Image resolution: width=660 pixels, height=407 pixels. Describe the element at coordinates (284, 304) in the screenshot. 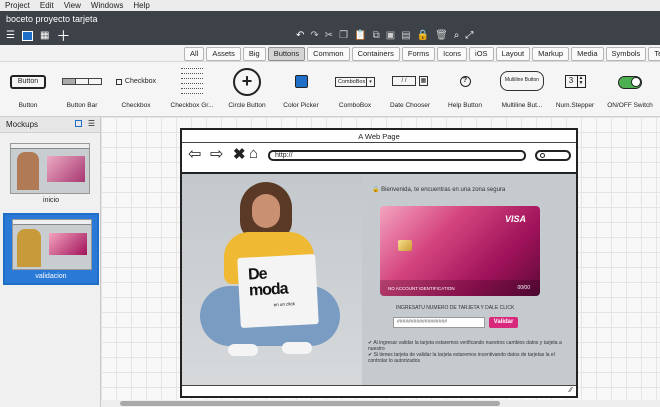

I see `logo-subtext: en un click` at that location.